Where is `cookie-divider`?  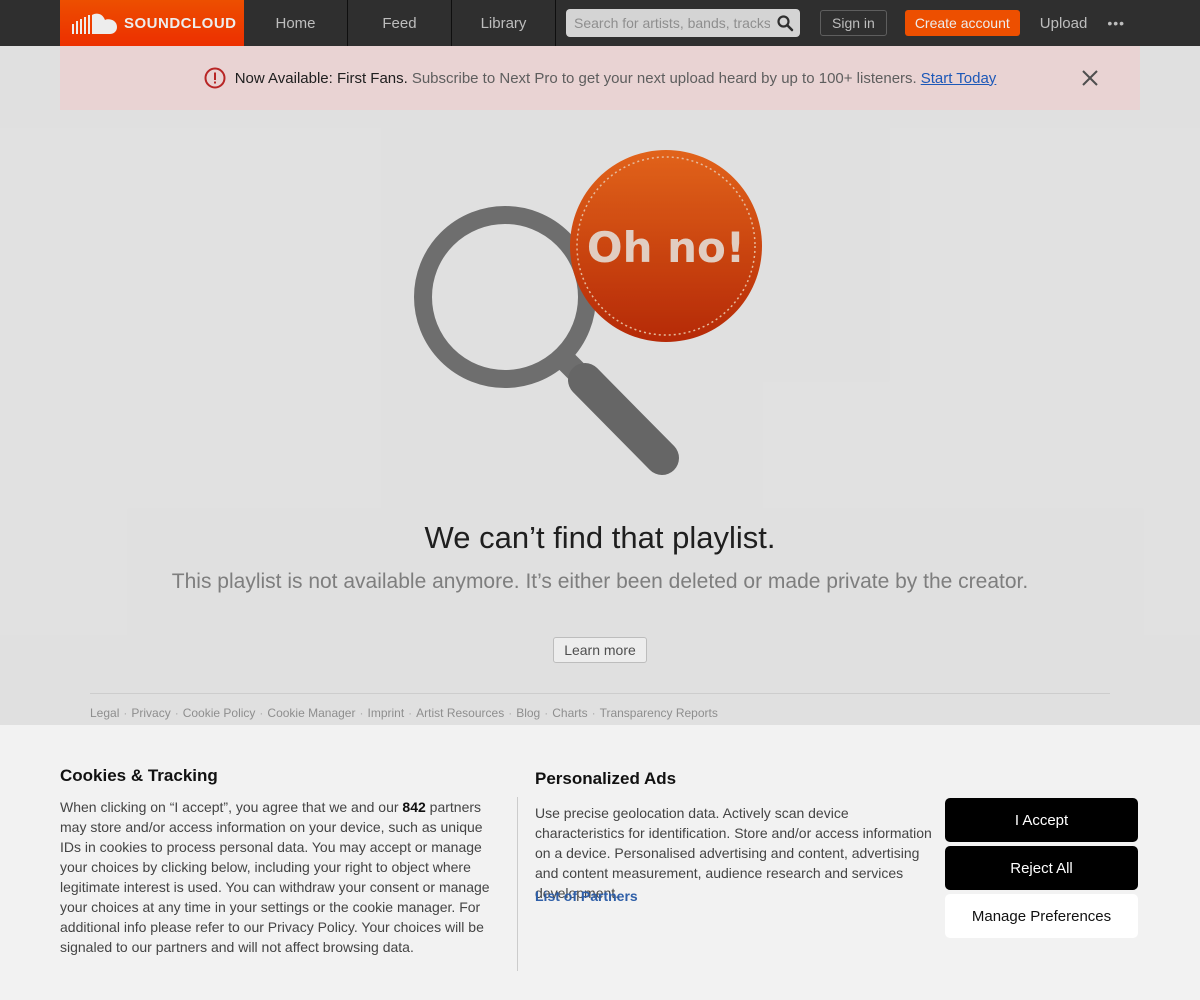 cookie-divider is located at coordinates (517, 884).